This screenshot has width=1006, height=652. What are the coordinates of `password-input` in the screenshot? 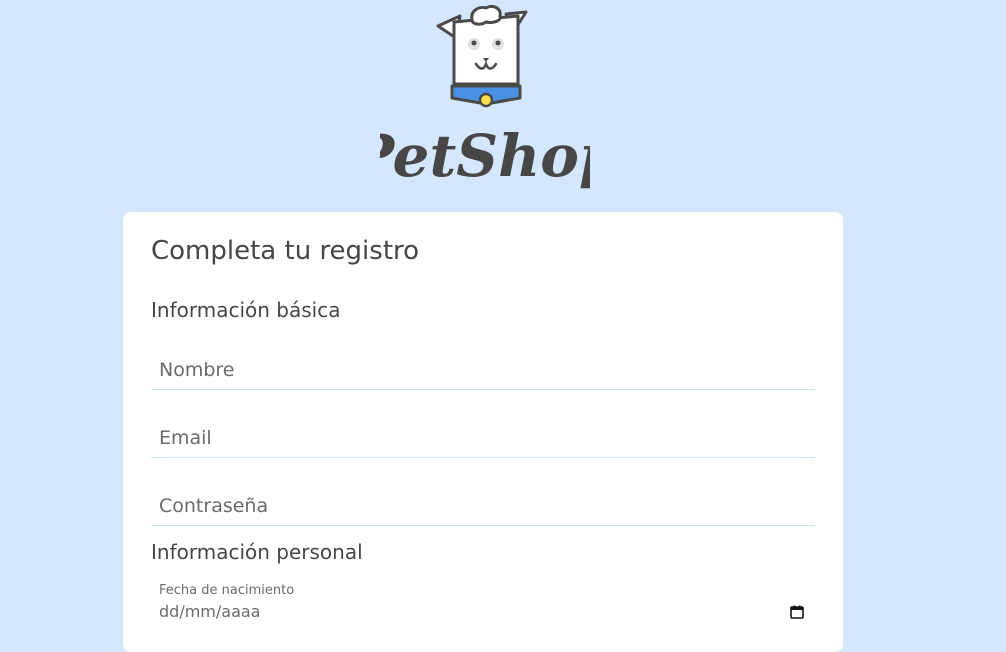 It's located at (483, 505).